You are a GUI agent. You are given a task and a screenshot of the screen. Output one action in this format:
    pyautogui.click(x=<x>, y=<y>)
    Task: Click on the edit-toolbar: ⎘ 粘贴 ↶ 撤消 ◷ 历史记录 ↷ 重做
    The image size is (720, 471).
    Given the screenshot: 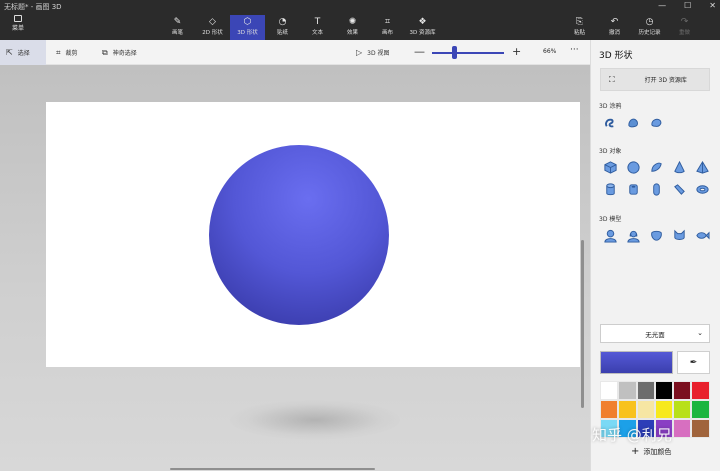 What is the action you would take?
    pyautogui.click(x=632, y=25)
    